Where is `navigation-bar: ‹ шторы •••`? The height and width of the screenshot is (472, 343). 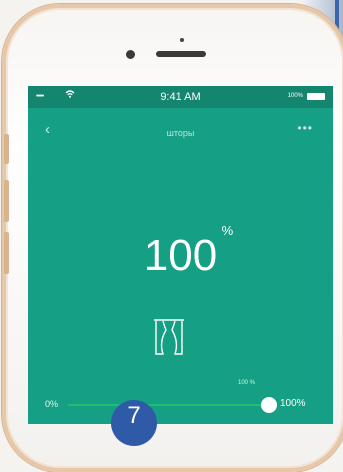 navigation-bar: ‹ шторы ••• is located at coordinates (180, 128).